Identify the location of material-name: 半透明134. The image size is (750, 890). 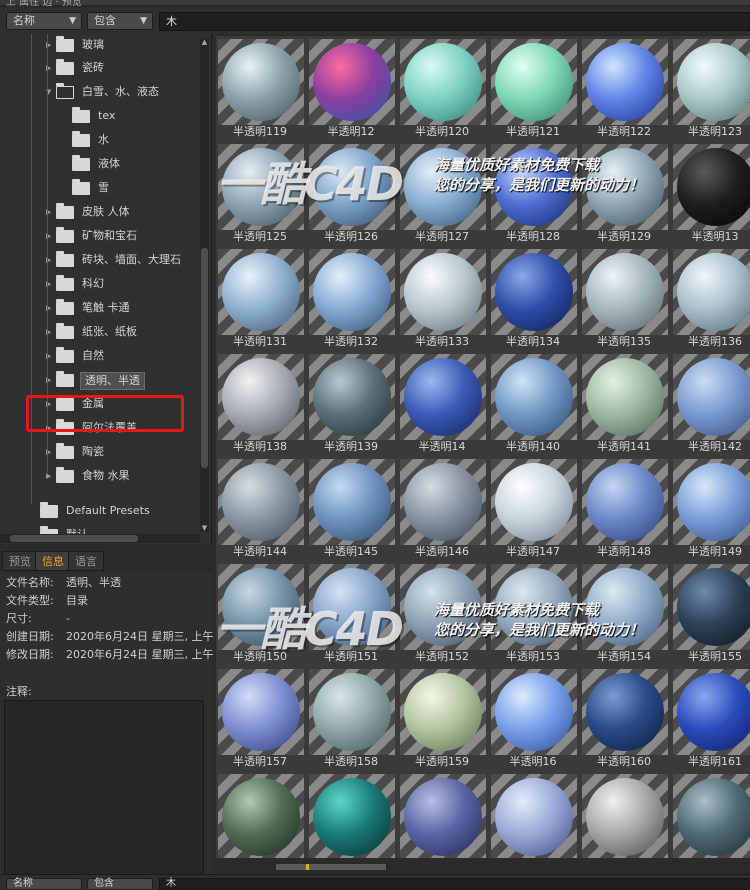
(533, 341).